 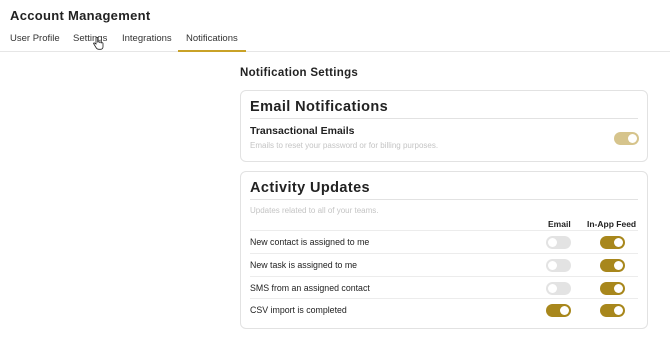 What do you see at coordinates (304, 265) in the screenshot?
I see `row-label: New task is assigned to me` at bounding box center [304, 265].